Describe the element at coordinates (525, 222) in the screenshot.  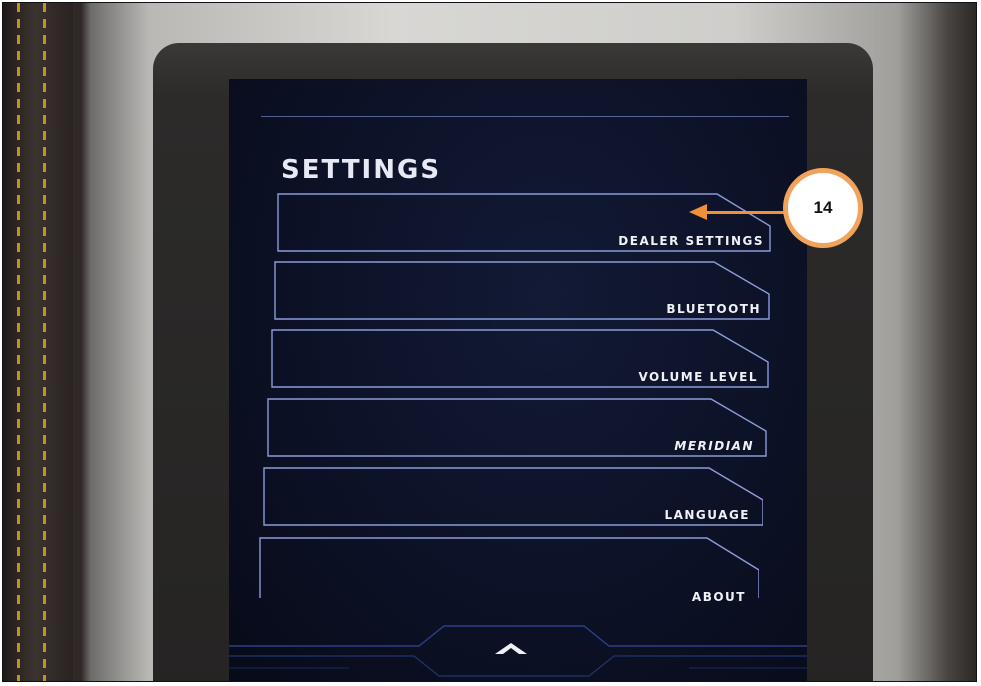
I see `menu-item-dealer-settings: DEALER SETTINGS` at that location.